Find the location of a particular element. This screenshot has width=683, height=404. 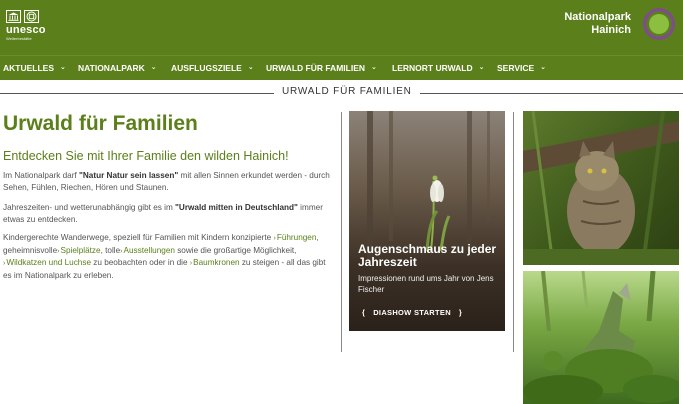

link-wildkatzen: ›Wildkatzen und Luchse is located at coordinates (47, 262).